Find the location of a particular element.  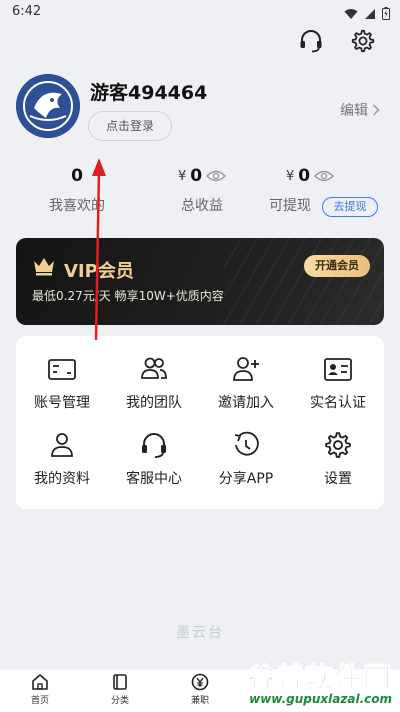

grid-item-verify: 实名认证 is located at coordinates (338, 392).